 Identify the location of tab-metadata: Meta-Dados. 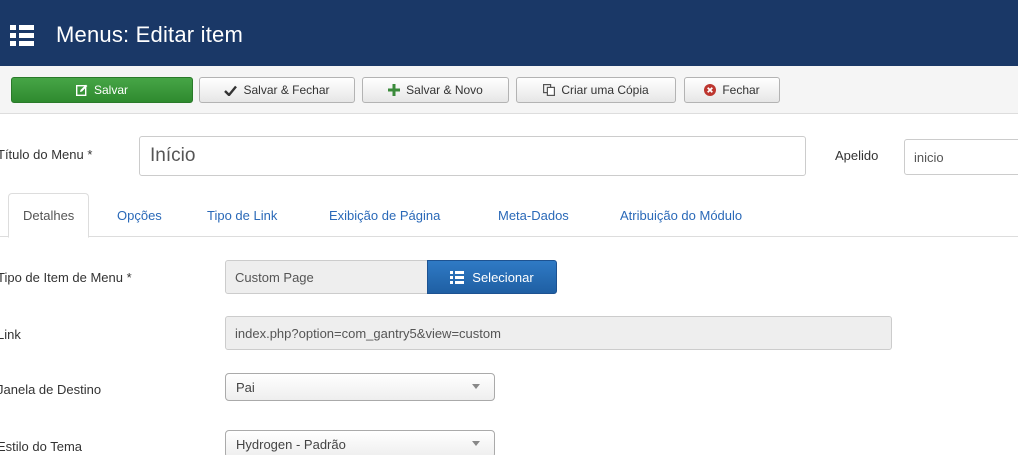
(533, 215).